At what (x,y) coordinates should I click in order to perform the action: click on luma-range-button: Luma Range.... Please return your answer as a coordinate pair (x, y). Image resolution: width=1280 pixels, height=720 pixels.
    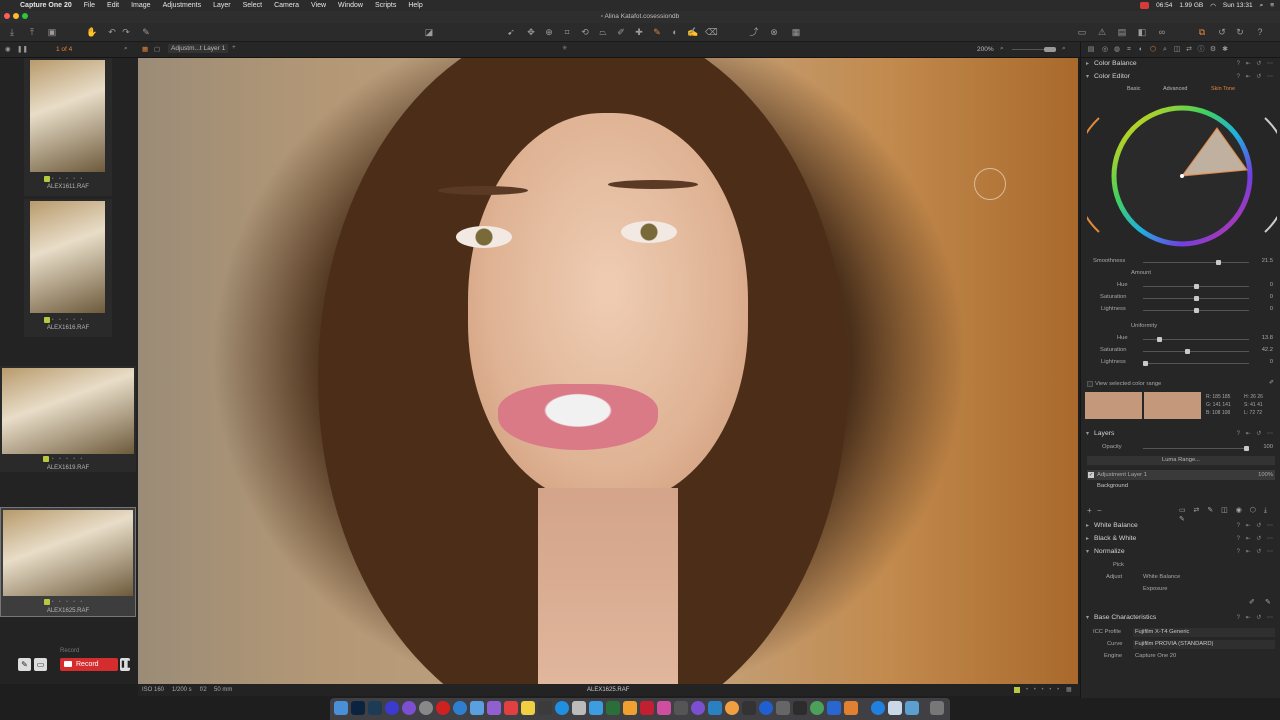
    Looking at the image, I should click on (1181, 460).